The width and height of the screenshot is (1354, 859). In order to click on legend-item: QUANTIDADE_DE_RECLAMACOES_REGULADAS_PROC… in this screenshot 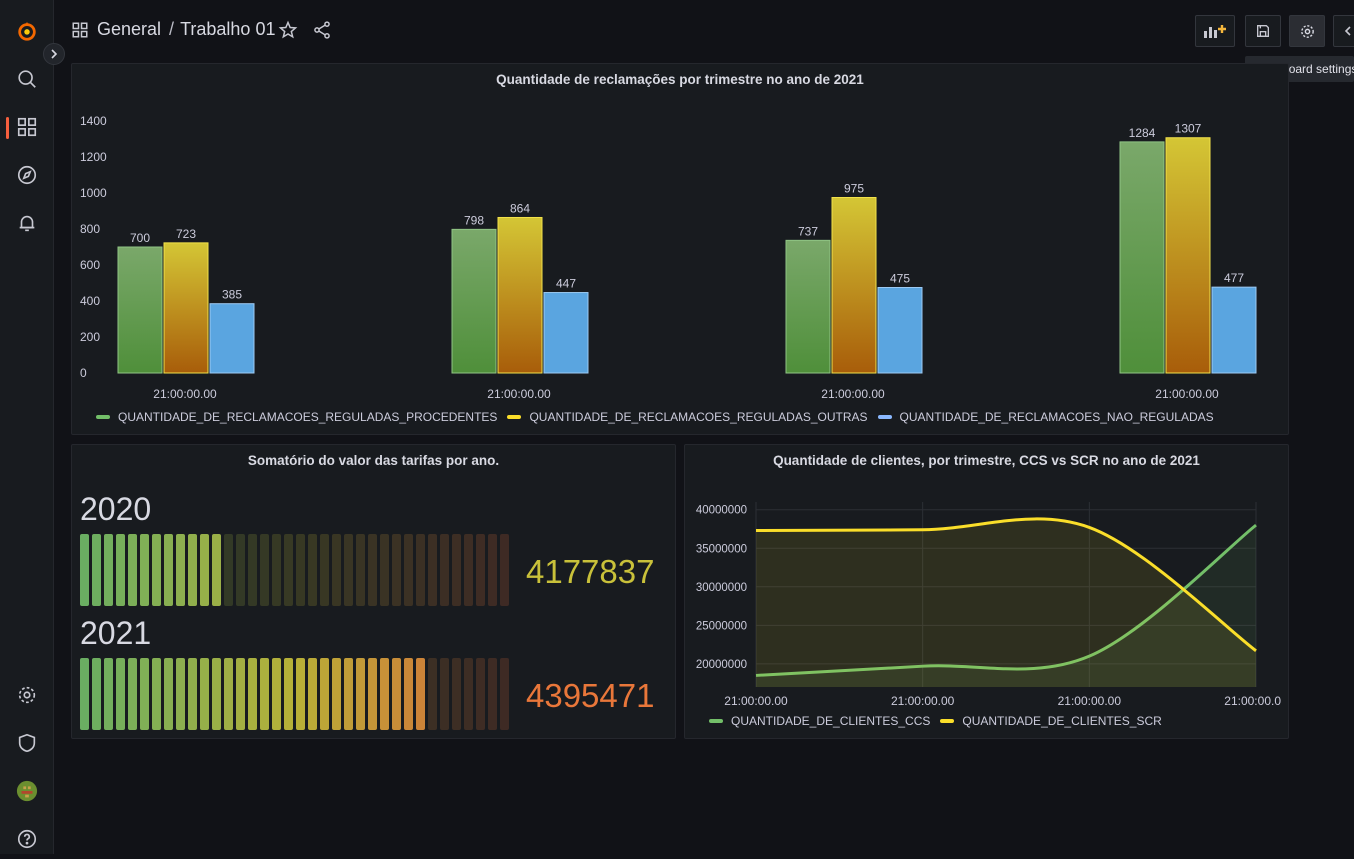, I will do `click(296, 417)`.